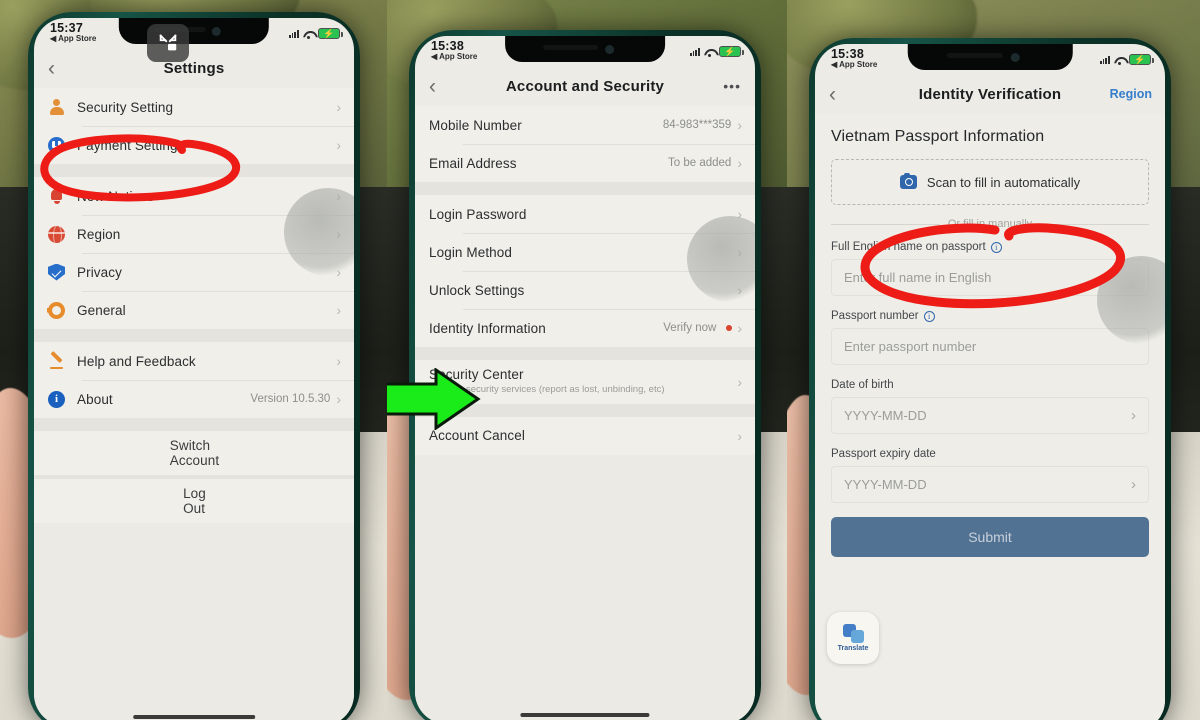 This screenshot has height=720, width=1200. What do you see at coordinates (56, 145) in the screenshot?
I see `payment-card-icon` at bounding box center [56, 145].